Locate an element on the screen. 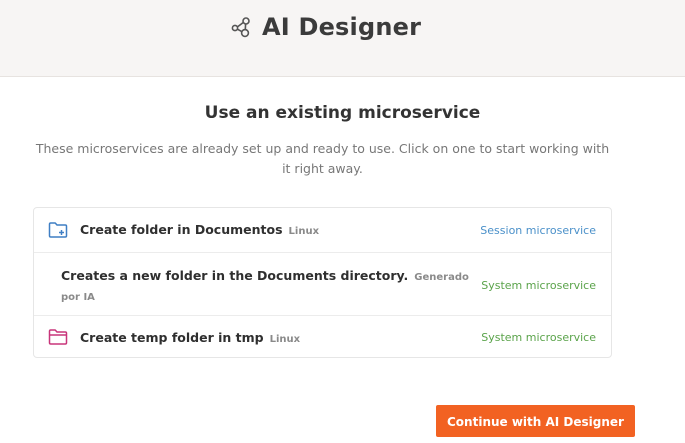 The height and width of the screenshot is (443, 685). microservice-name: Create folder in Documentos is located at coordinates (181, 229).